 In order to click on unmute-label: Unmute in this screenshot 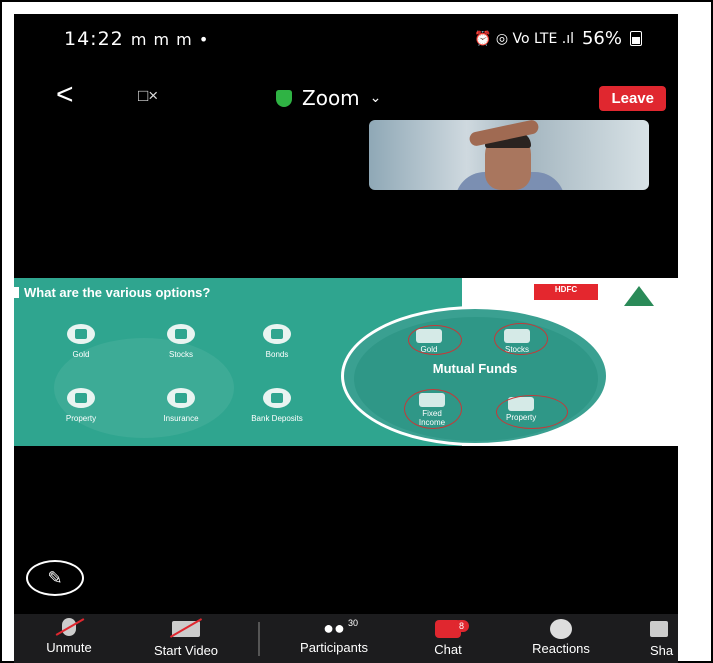, I will do `click(69, 647)`.